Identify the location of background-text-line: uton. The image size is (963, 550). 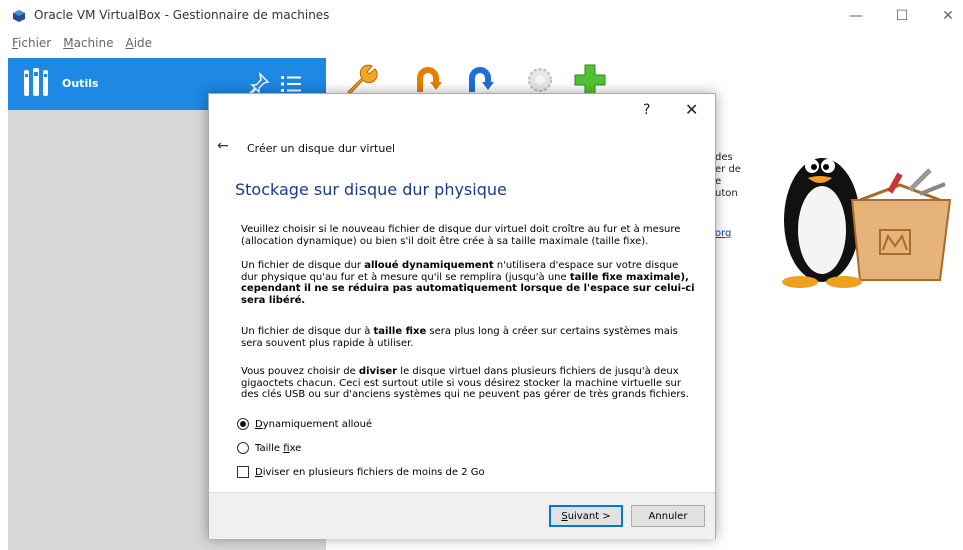
(726, 193).